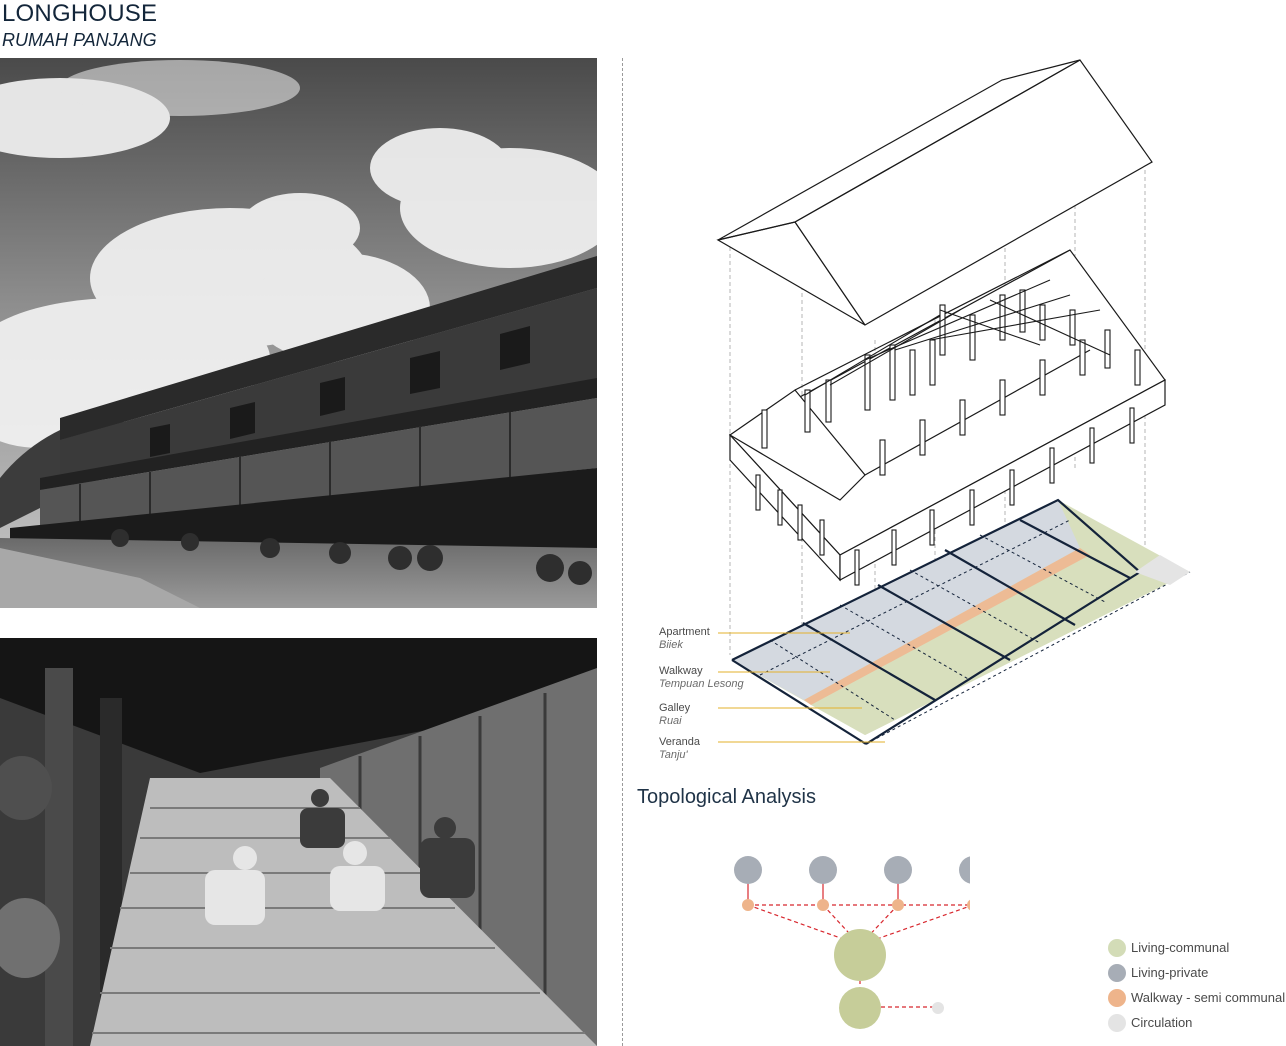  I want to click on topology-graph, so click(852, 942).